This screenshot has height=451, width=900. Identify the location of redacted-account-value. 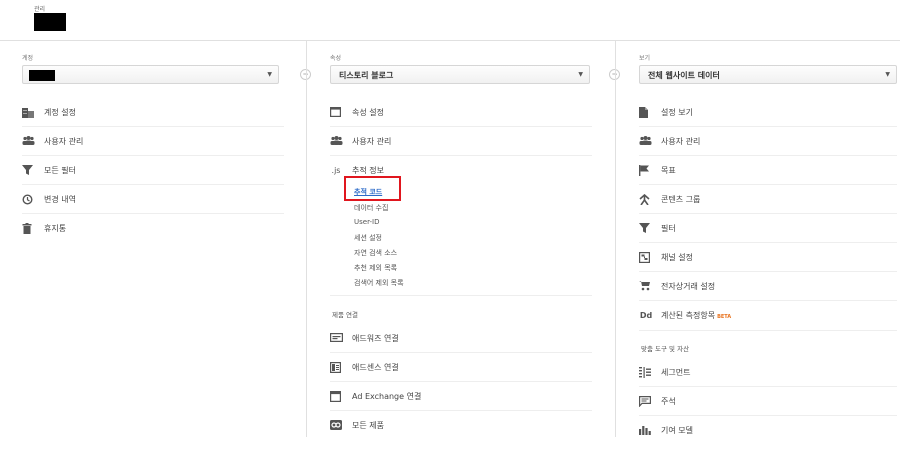
(42, 75).